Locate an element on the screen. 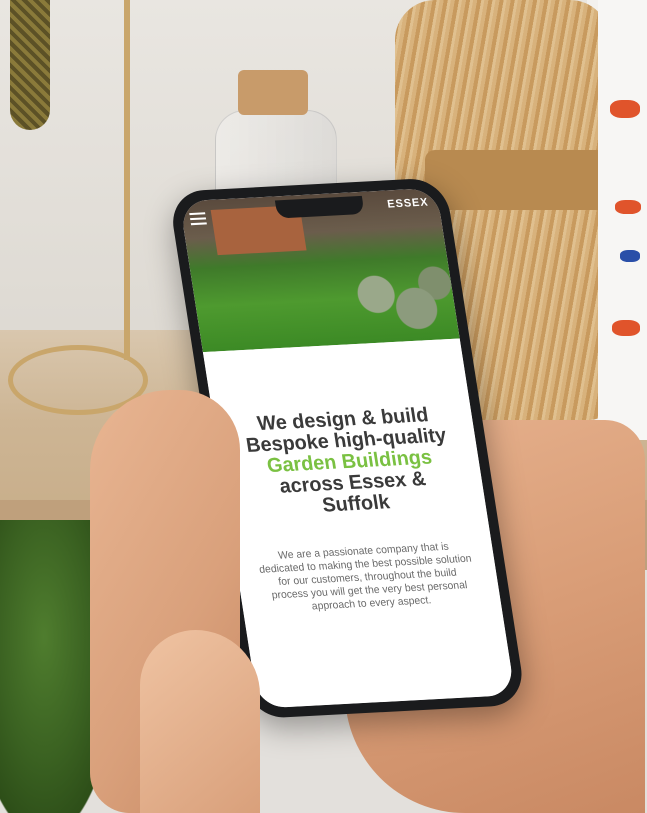 This screenshot has height=813, width=647. hamburger-menu-icon is located at coordinates (198, 219).